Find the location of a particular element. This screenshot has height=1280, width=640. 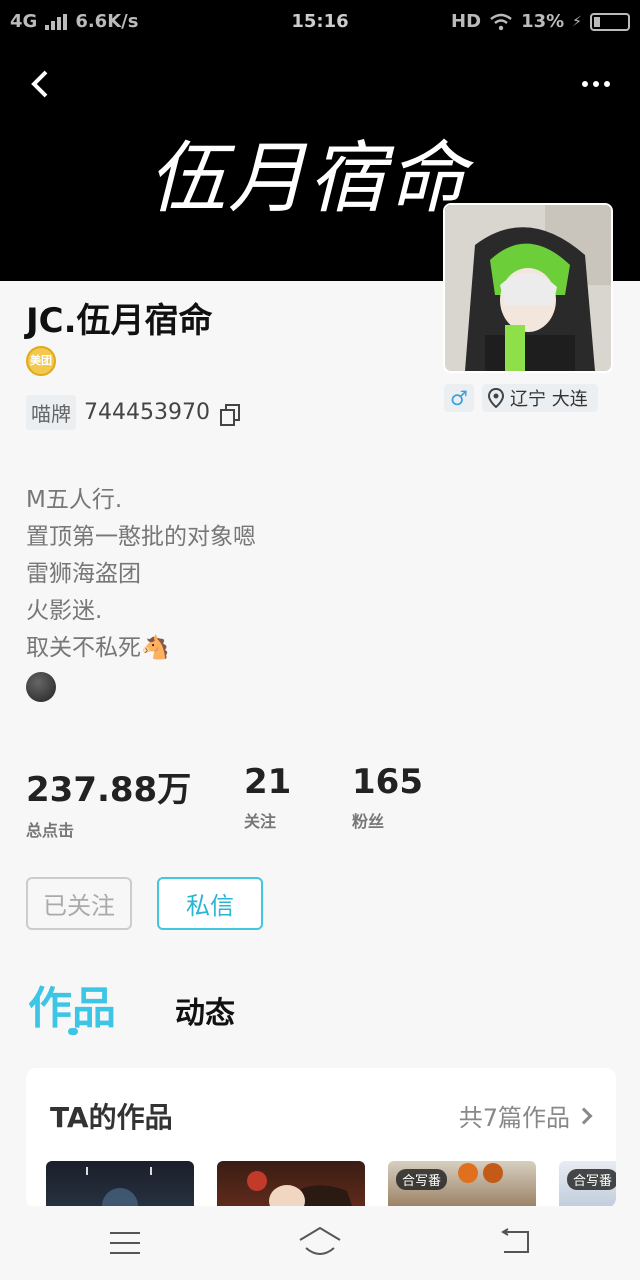

status-right: HD 13% ⚡ is located at coordinates (540, 21).